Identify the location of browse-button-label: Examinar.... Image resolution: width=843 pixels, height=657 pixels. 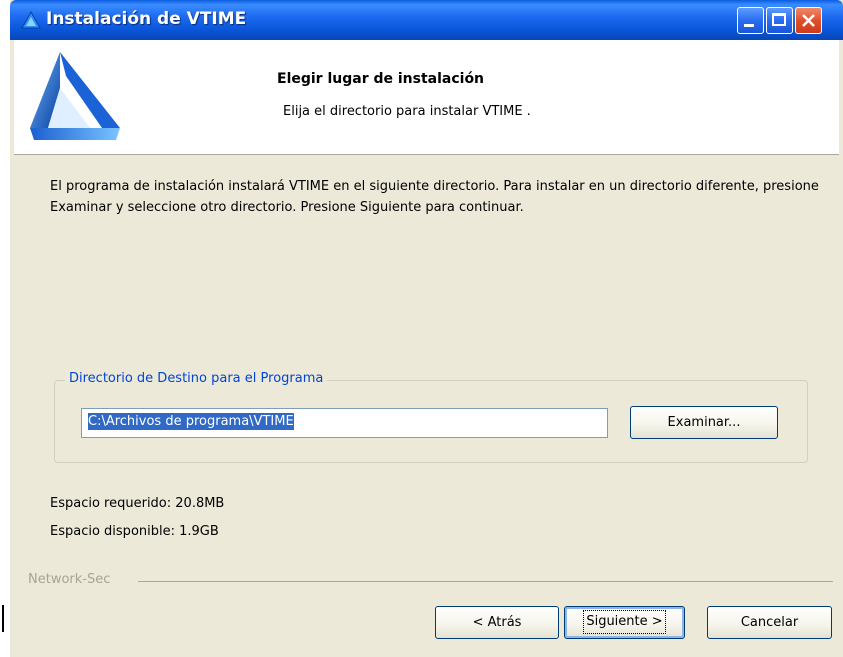
(704, 422).